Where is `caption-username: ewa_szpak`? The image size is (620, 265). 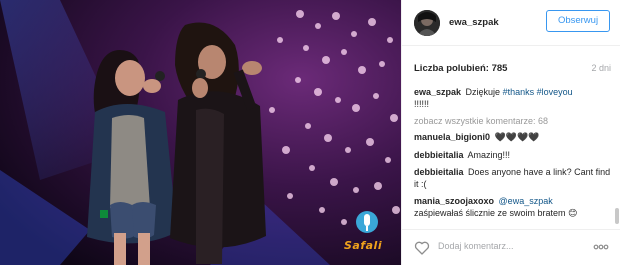
caption-username: ewa_szpak is located at coordinates (437, 92).